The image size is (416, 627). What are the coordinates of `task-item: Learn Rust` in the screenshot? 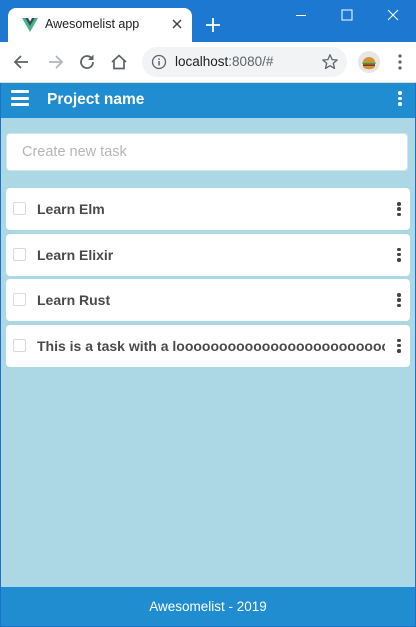 It's located at (208, 300).